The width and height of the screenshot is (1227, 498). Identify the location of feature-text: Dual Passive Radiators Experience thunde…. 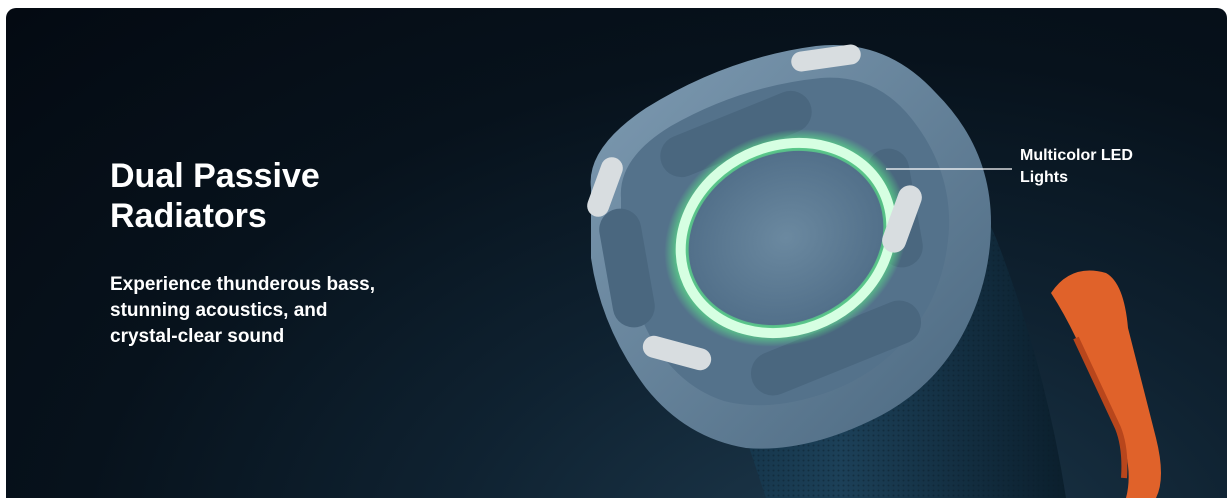
(280, 253).